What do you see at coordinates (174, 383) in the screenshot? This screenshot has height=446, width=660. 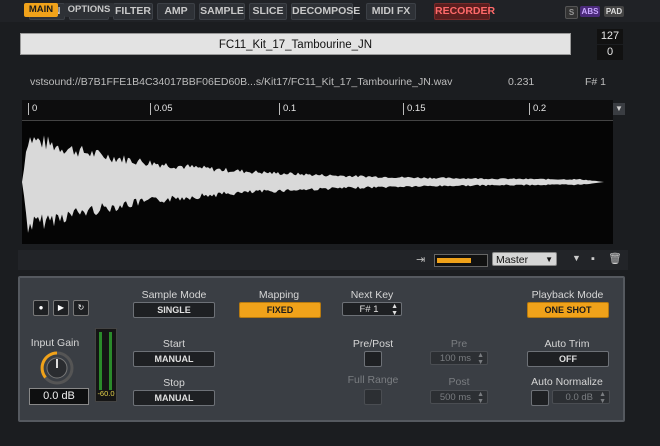 I see `stop-label: Stop` at bounding box center [174, 383].